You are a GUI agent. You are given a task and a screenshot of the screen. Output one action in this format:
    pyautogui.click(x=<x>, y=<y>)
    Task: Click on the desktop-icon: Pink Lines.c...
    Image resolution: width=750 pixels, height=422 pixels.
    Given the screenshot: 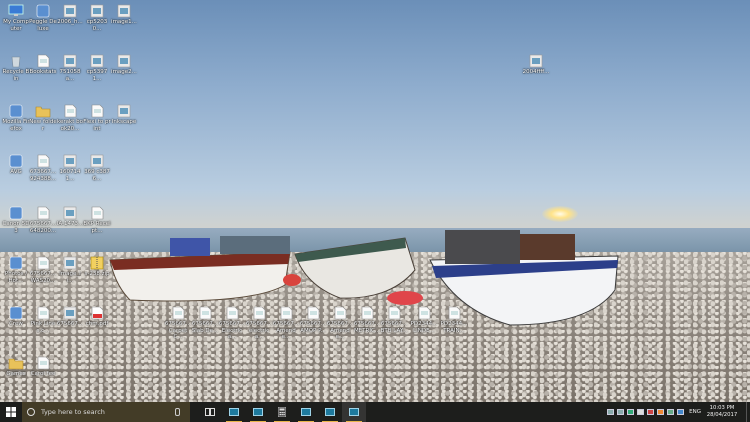 What is the action you would take?
    pyautogui.click(x=43, y=320)
    